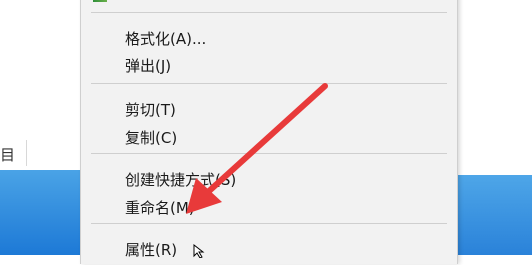 The height and width of the screenshot is (265, 532). Describe the element at coordinates (26, 153) in the screenshot. I see `explorer-divider` at that location.